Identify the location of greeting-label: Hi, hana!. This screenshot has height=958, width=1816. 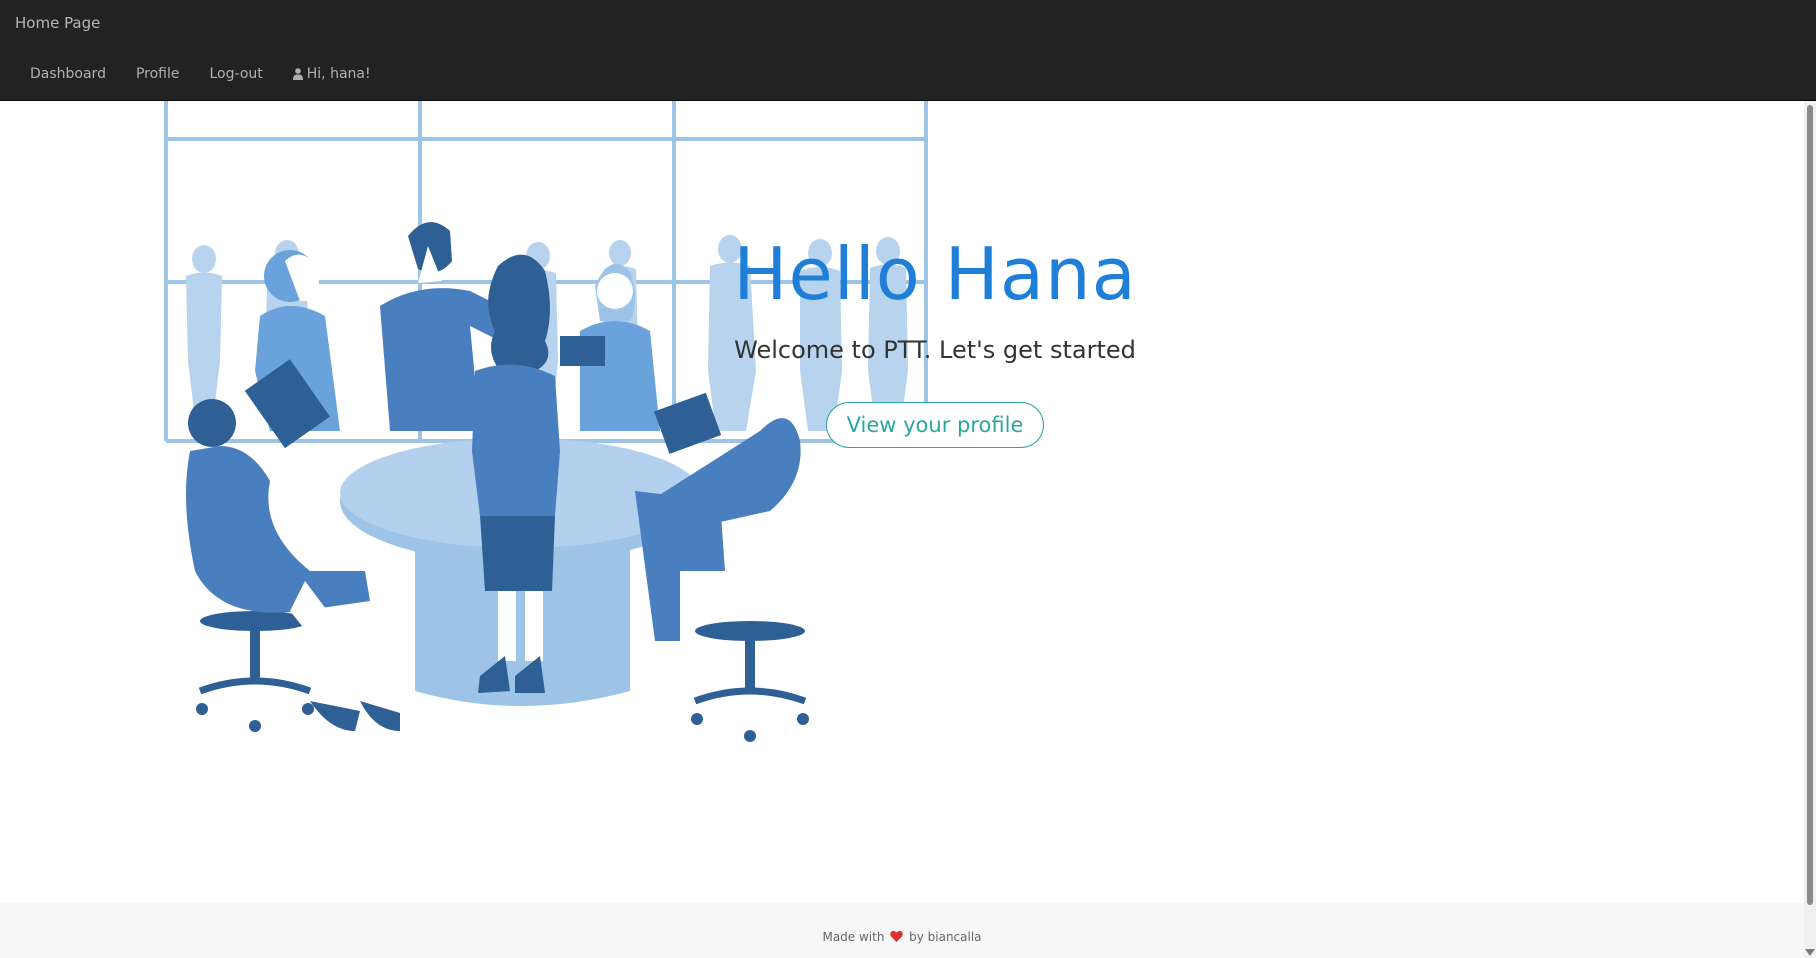
(338, 74).